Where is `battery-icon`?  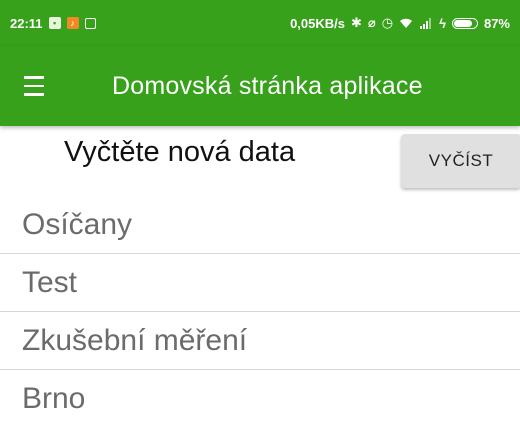 battery-icon is located at coordinates (464, 23).